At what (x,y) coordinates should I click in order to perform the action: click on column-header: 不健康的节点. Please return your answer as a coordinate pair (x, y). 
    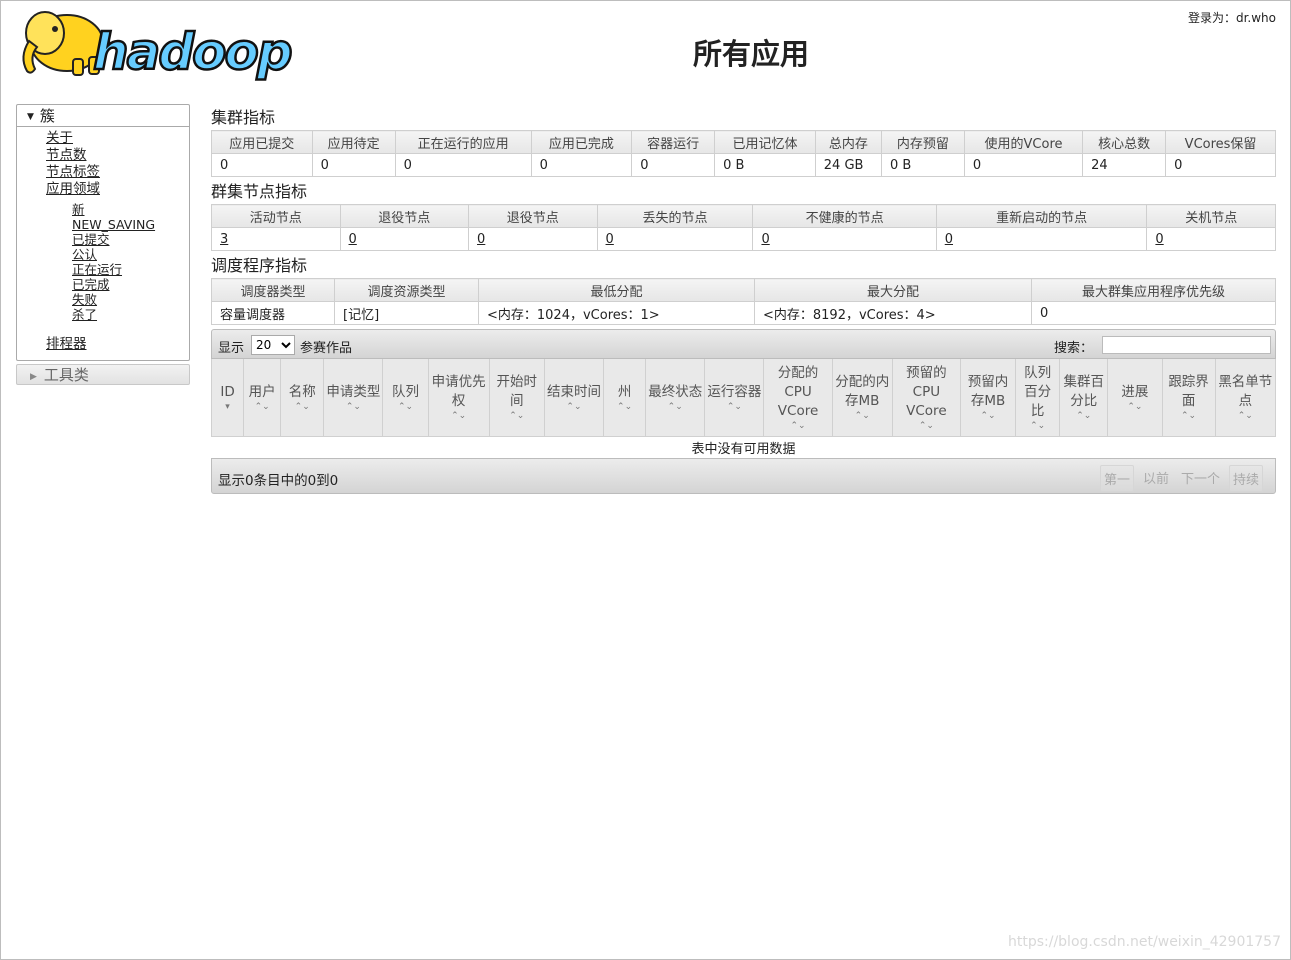
    Looking at the image, I should click on (844, 216).